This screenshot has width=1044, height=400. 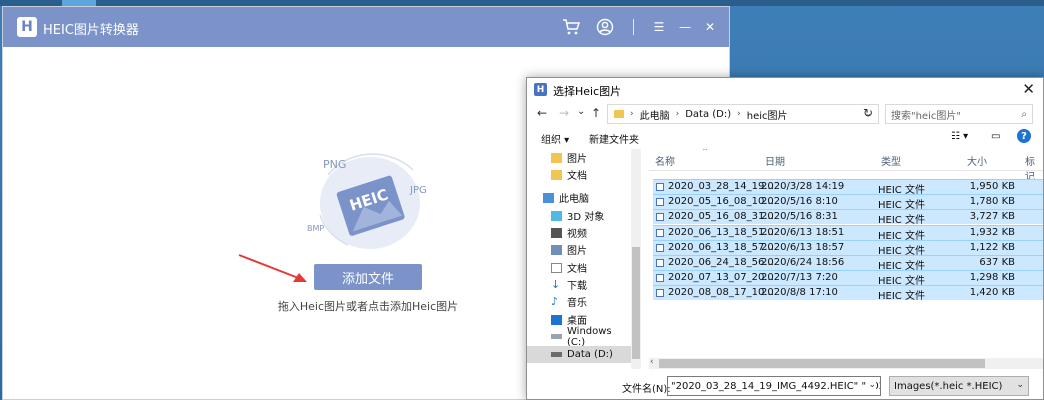 What do you see at coordinates (555, 301) in the screenshot?
I see `music-icon: ♪` at bounding box center [555, 301].